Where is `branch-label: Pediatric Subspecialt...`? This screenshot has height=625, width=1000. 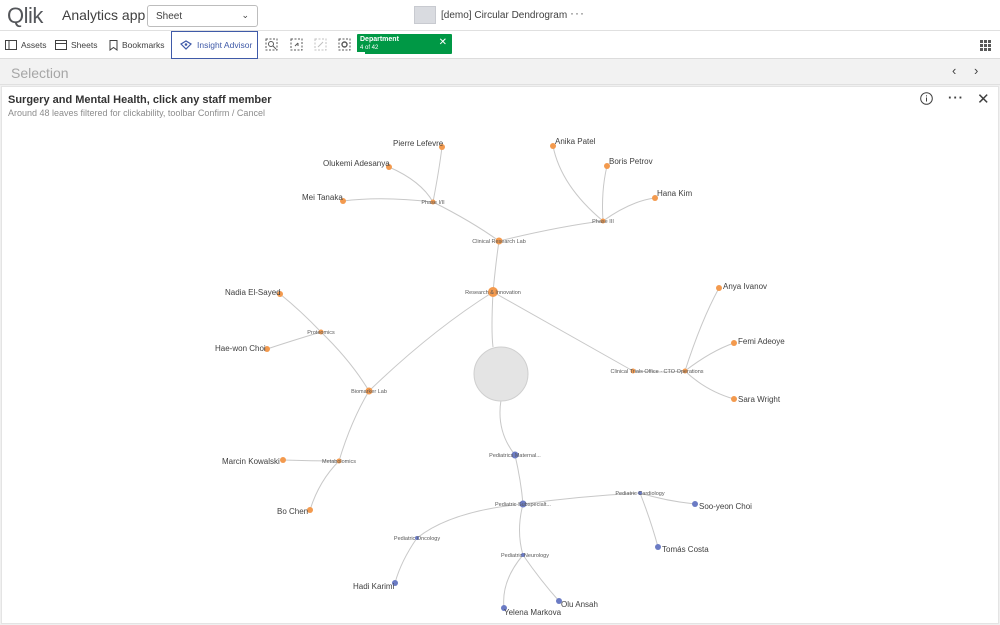 branch-label: Pediatric Subspecialt... is located at coordinates (523, 505).